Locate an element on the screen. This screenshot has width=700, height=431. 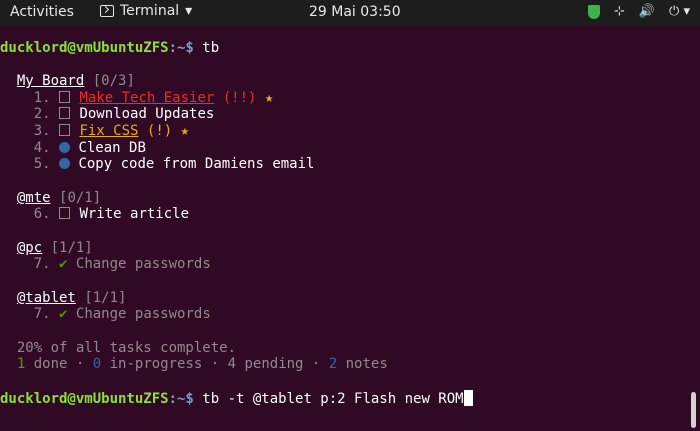
note-item: 5. Copy code from Damiens email is located at coordinates (157, 164).